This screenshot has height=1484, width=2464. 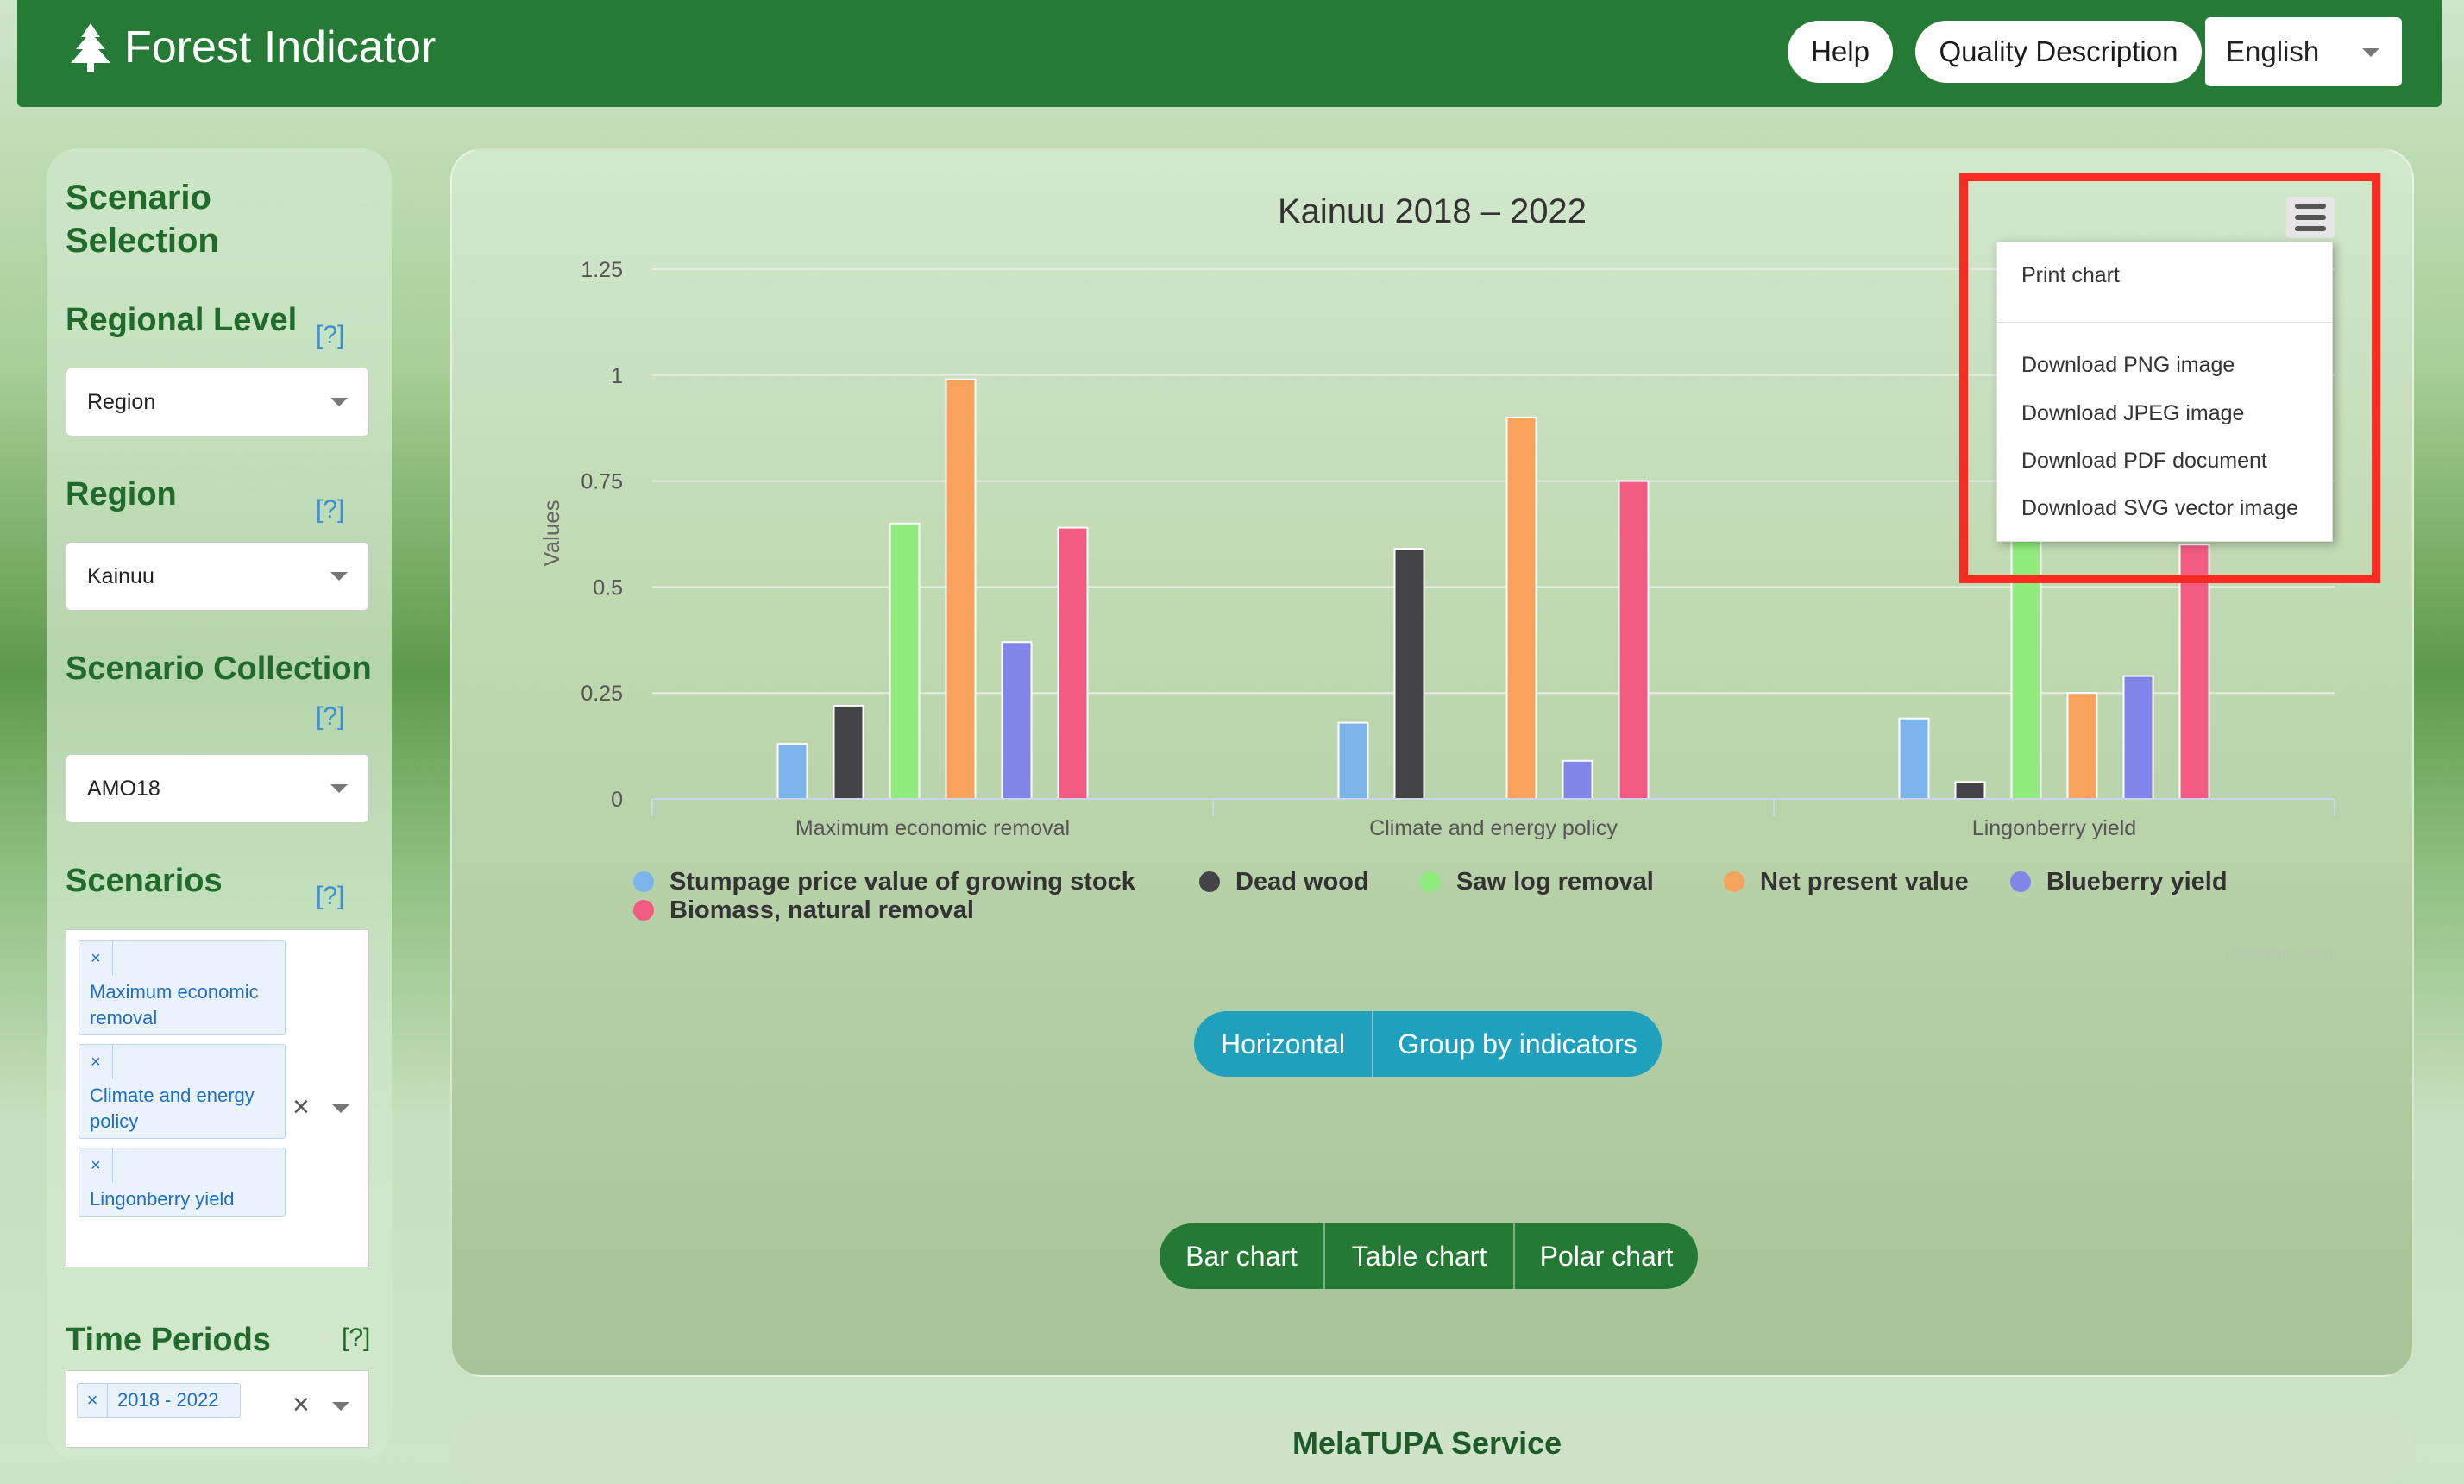 What do you see at coordinates (138, 198) in the screenshot?
I see `sidebar-title-line1: Scenario` at bounding box center [138, 198].